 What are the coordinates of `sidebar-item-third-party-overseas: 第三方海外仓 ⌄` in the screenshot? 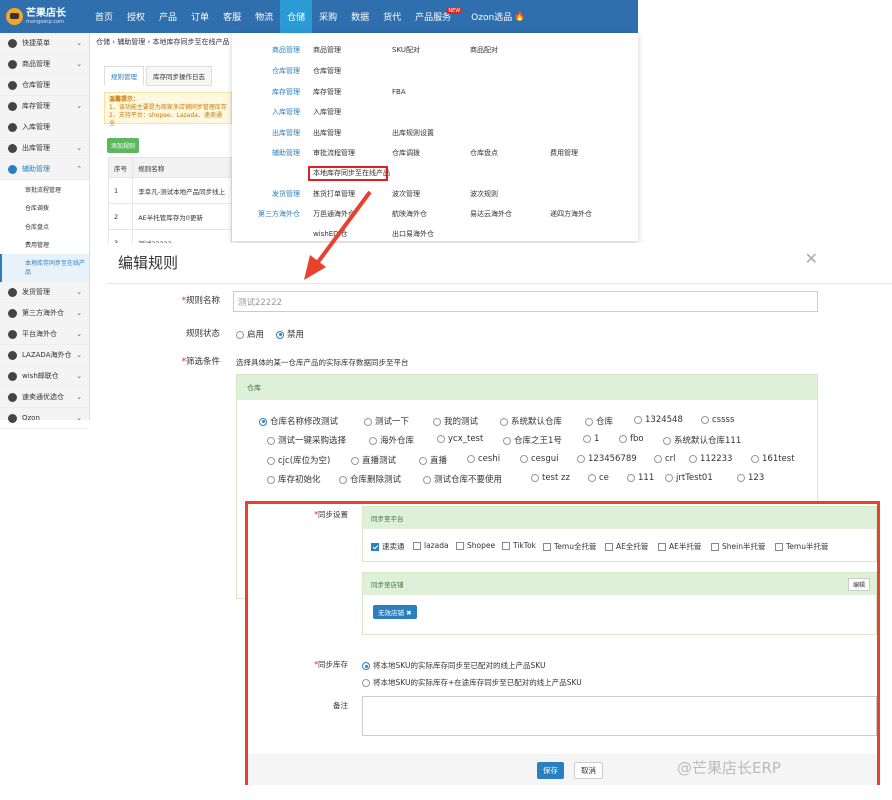 It's located at (44, 313).